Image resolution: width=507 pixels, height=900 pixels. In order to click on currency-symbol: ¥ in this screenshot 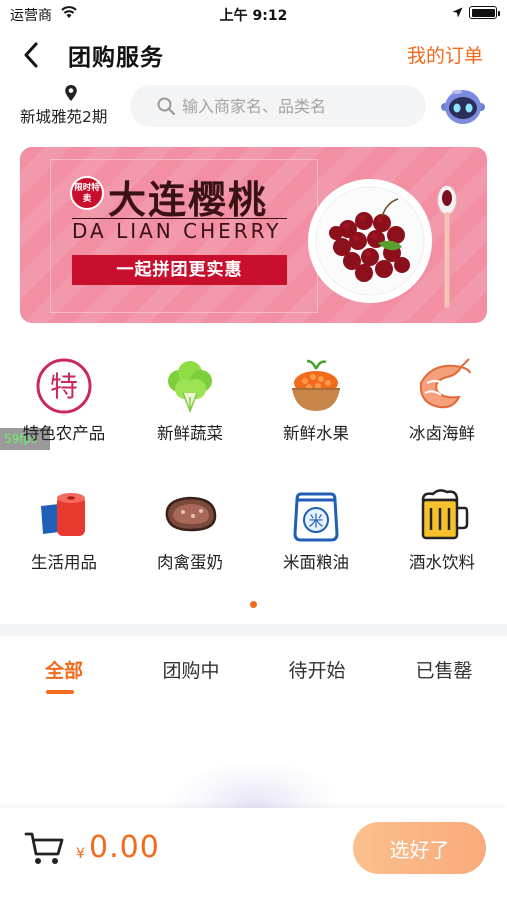, I will do `click(80, 854)`.